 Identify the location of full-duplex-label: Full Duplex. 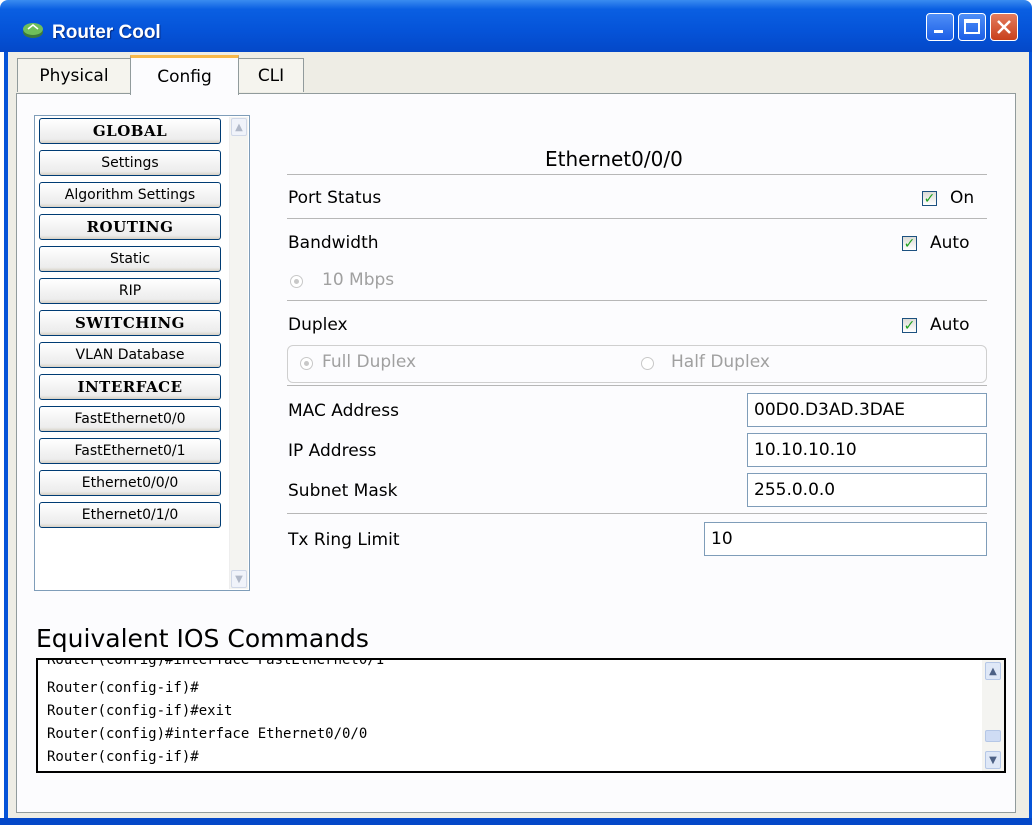
(369, 362).